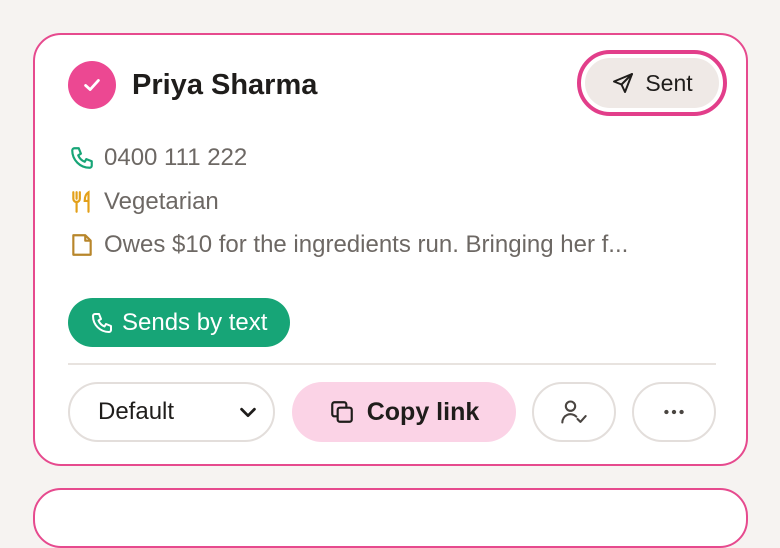  I want to click on copy-link-label: Copy link, so click(423, 411).